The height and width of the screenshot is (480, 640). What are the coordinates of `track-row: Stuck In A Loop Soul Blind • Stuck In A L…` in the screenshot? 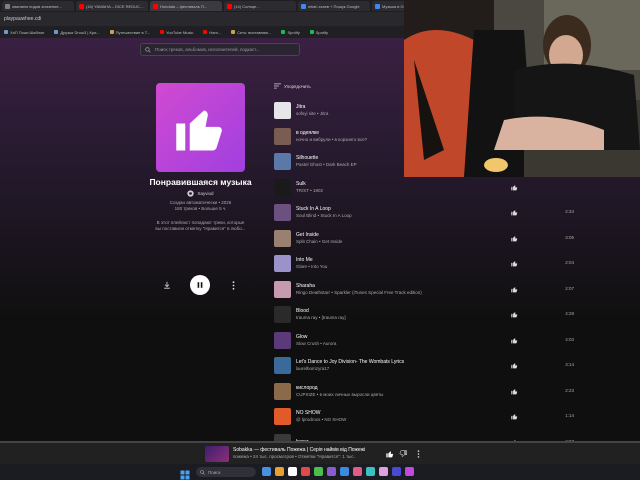 It's located at (429, 213).